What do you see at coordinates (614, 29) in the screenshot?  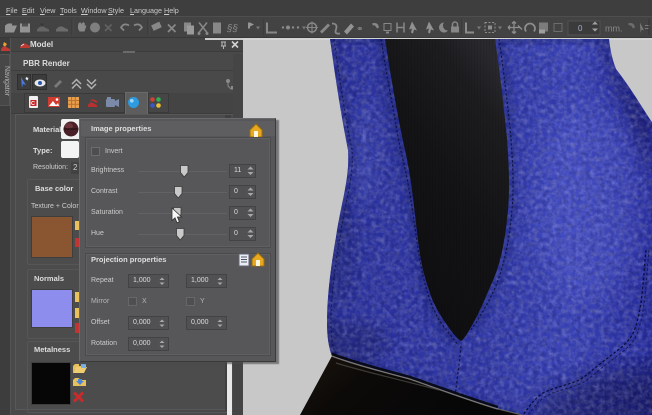 I see `svg-text: mm.` at bounding box center [614, 29].